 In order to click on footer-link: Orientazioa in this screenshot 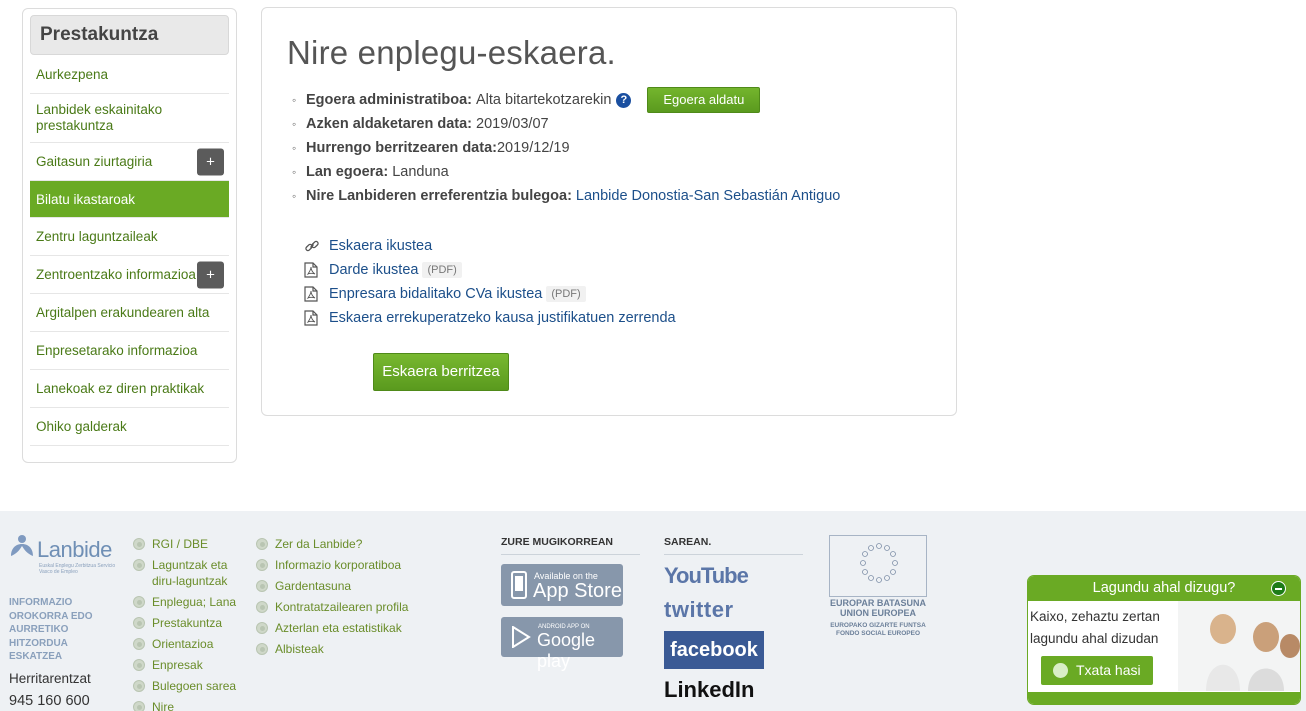, I will do `click(185, 644)`.